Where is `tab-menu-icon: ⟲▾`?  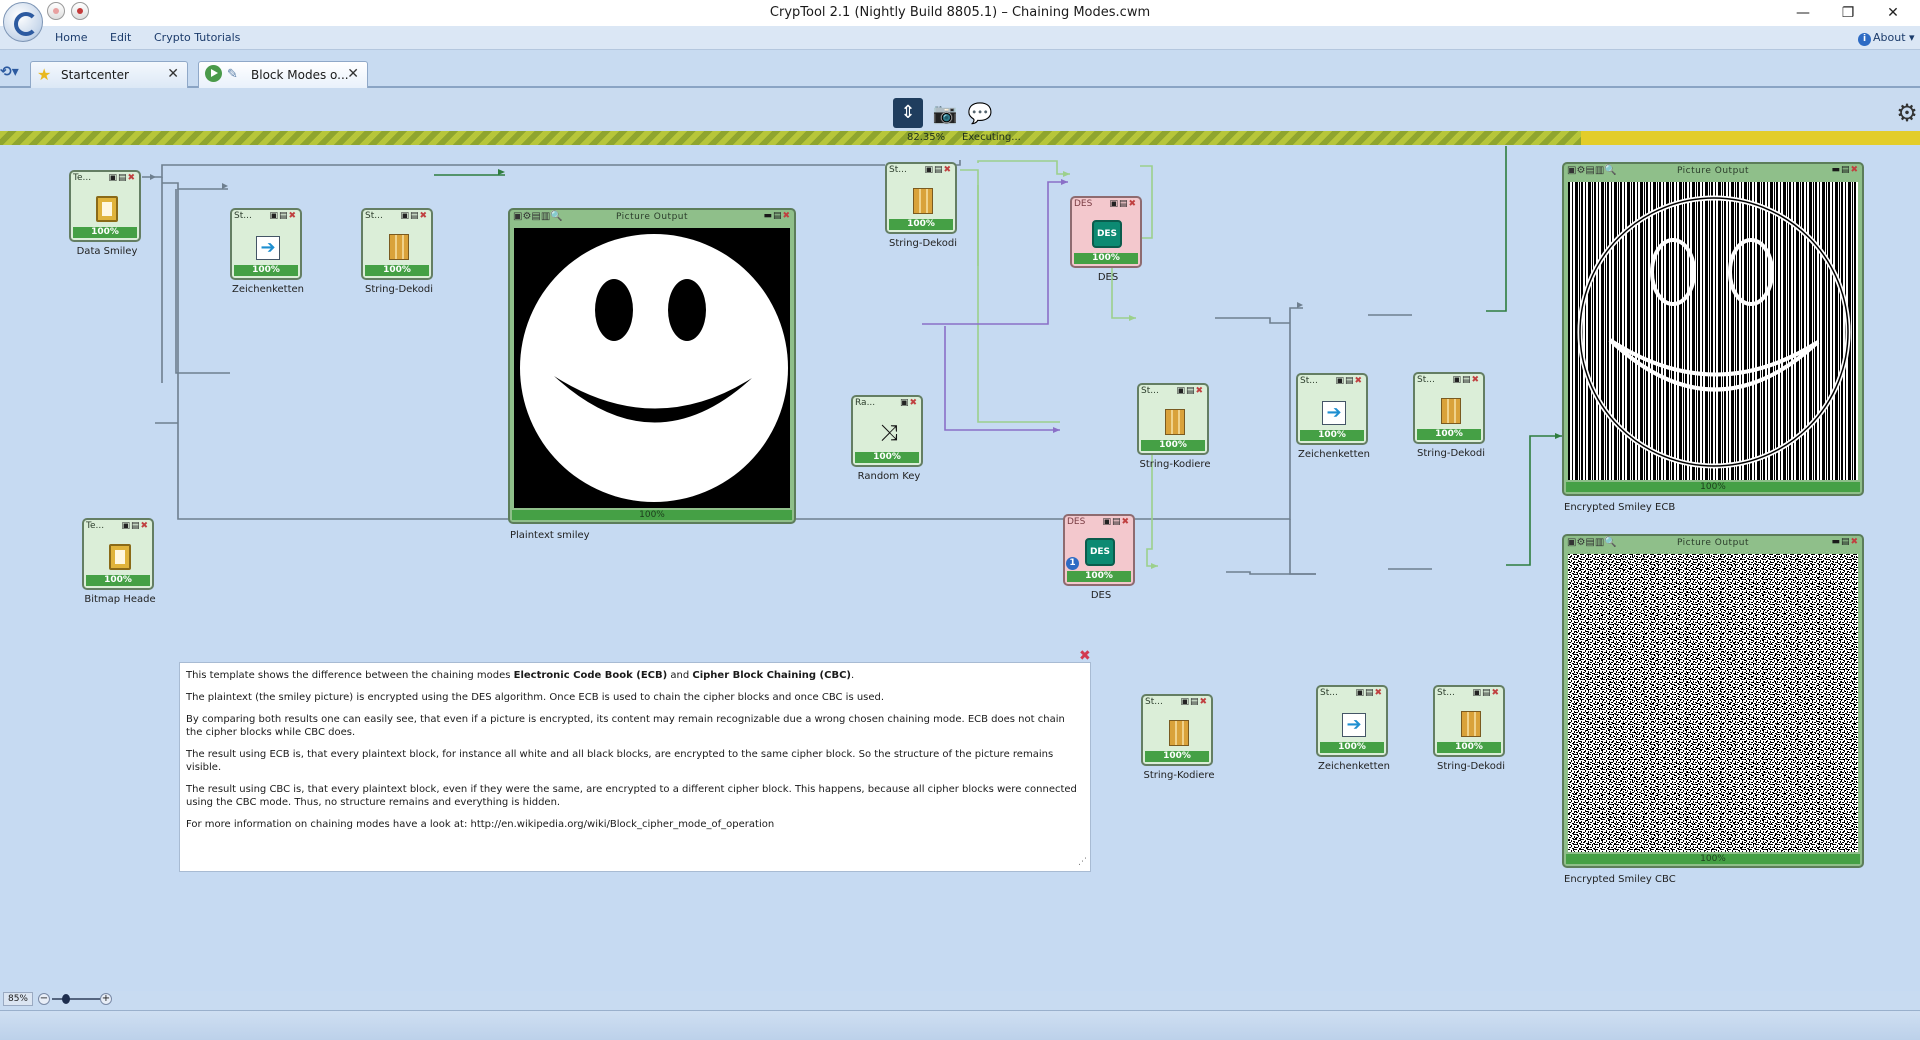 tab-menu-icon: ⟲▾ is located at coordinates (9, 72).